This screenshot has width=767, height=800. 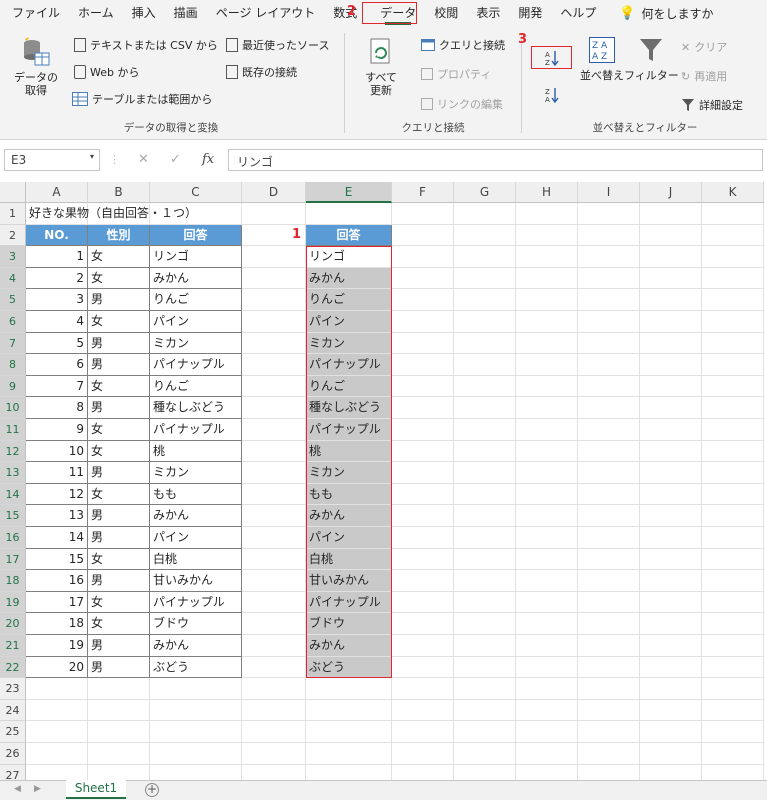 What do you see at coordinates (13, 386) in the screenshot?
I see `row-header: 9` at bounding box center [13, 386].